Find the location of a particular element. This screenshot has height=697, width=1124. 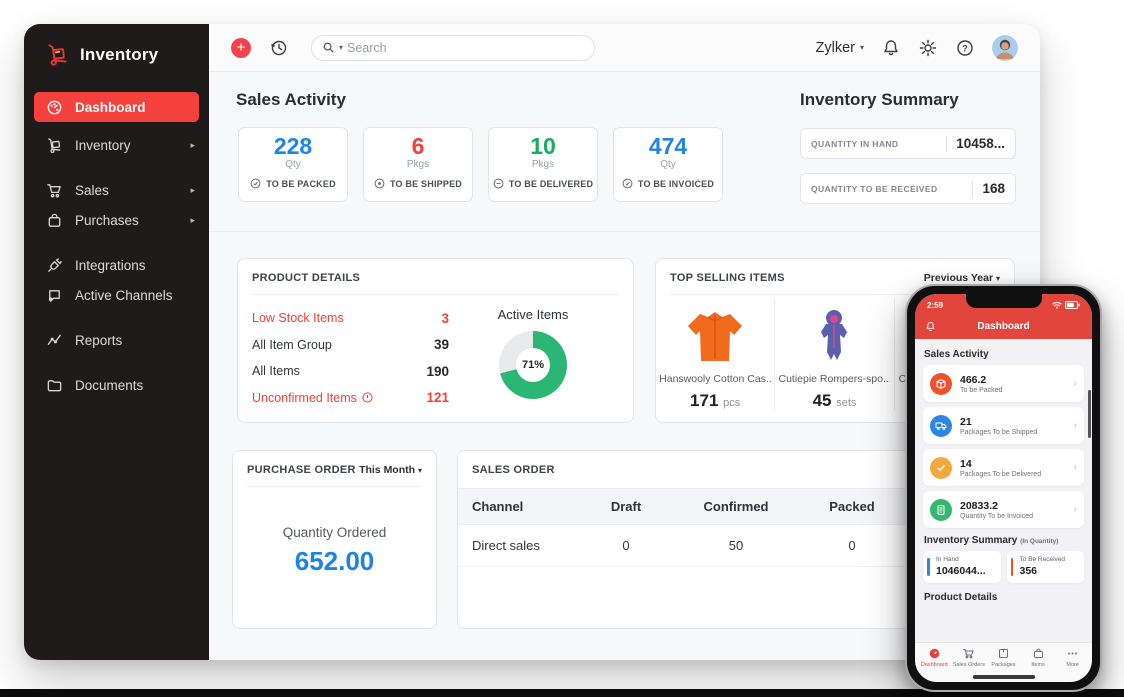

item-qty: 171 is located at coordinates (704, 400).